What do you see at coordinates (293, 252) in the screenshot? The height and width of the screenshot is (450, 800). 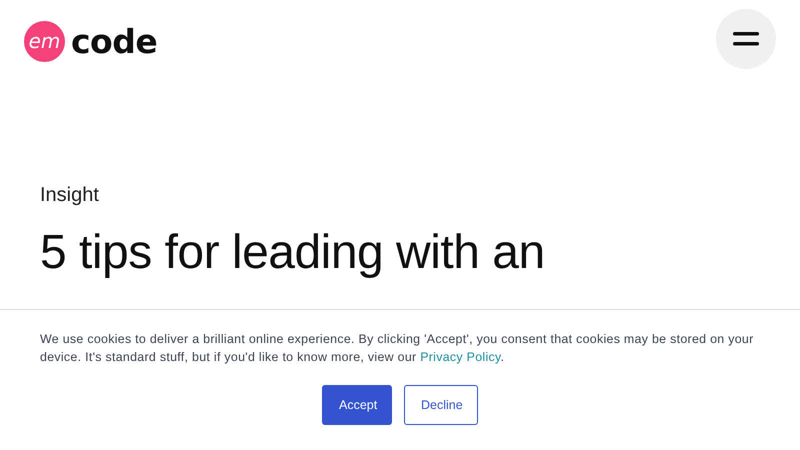 I see `article-title: 5 tips for leading with an` at bounding box center [293, 252].